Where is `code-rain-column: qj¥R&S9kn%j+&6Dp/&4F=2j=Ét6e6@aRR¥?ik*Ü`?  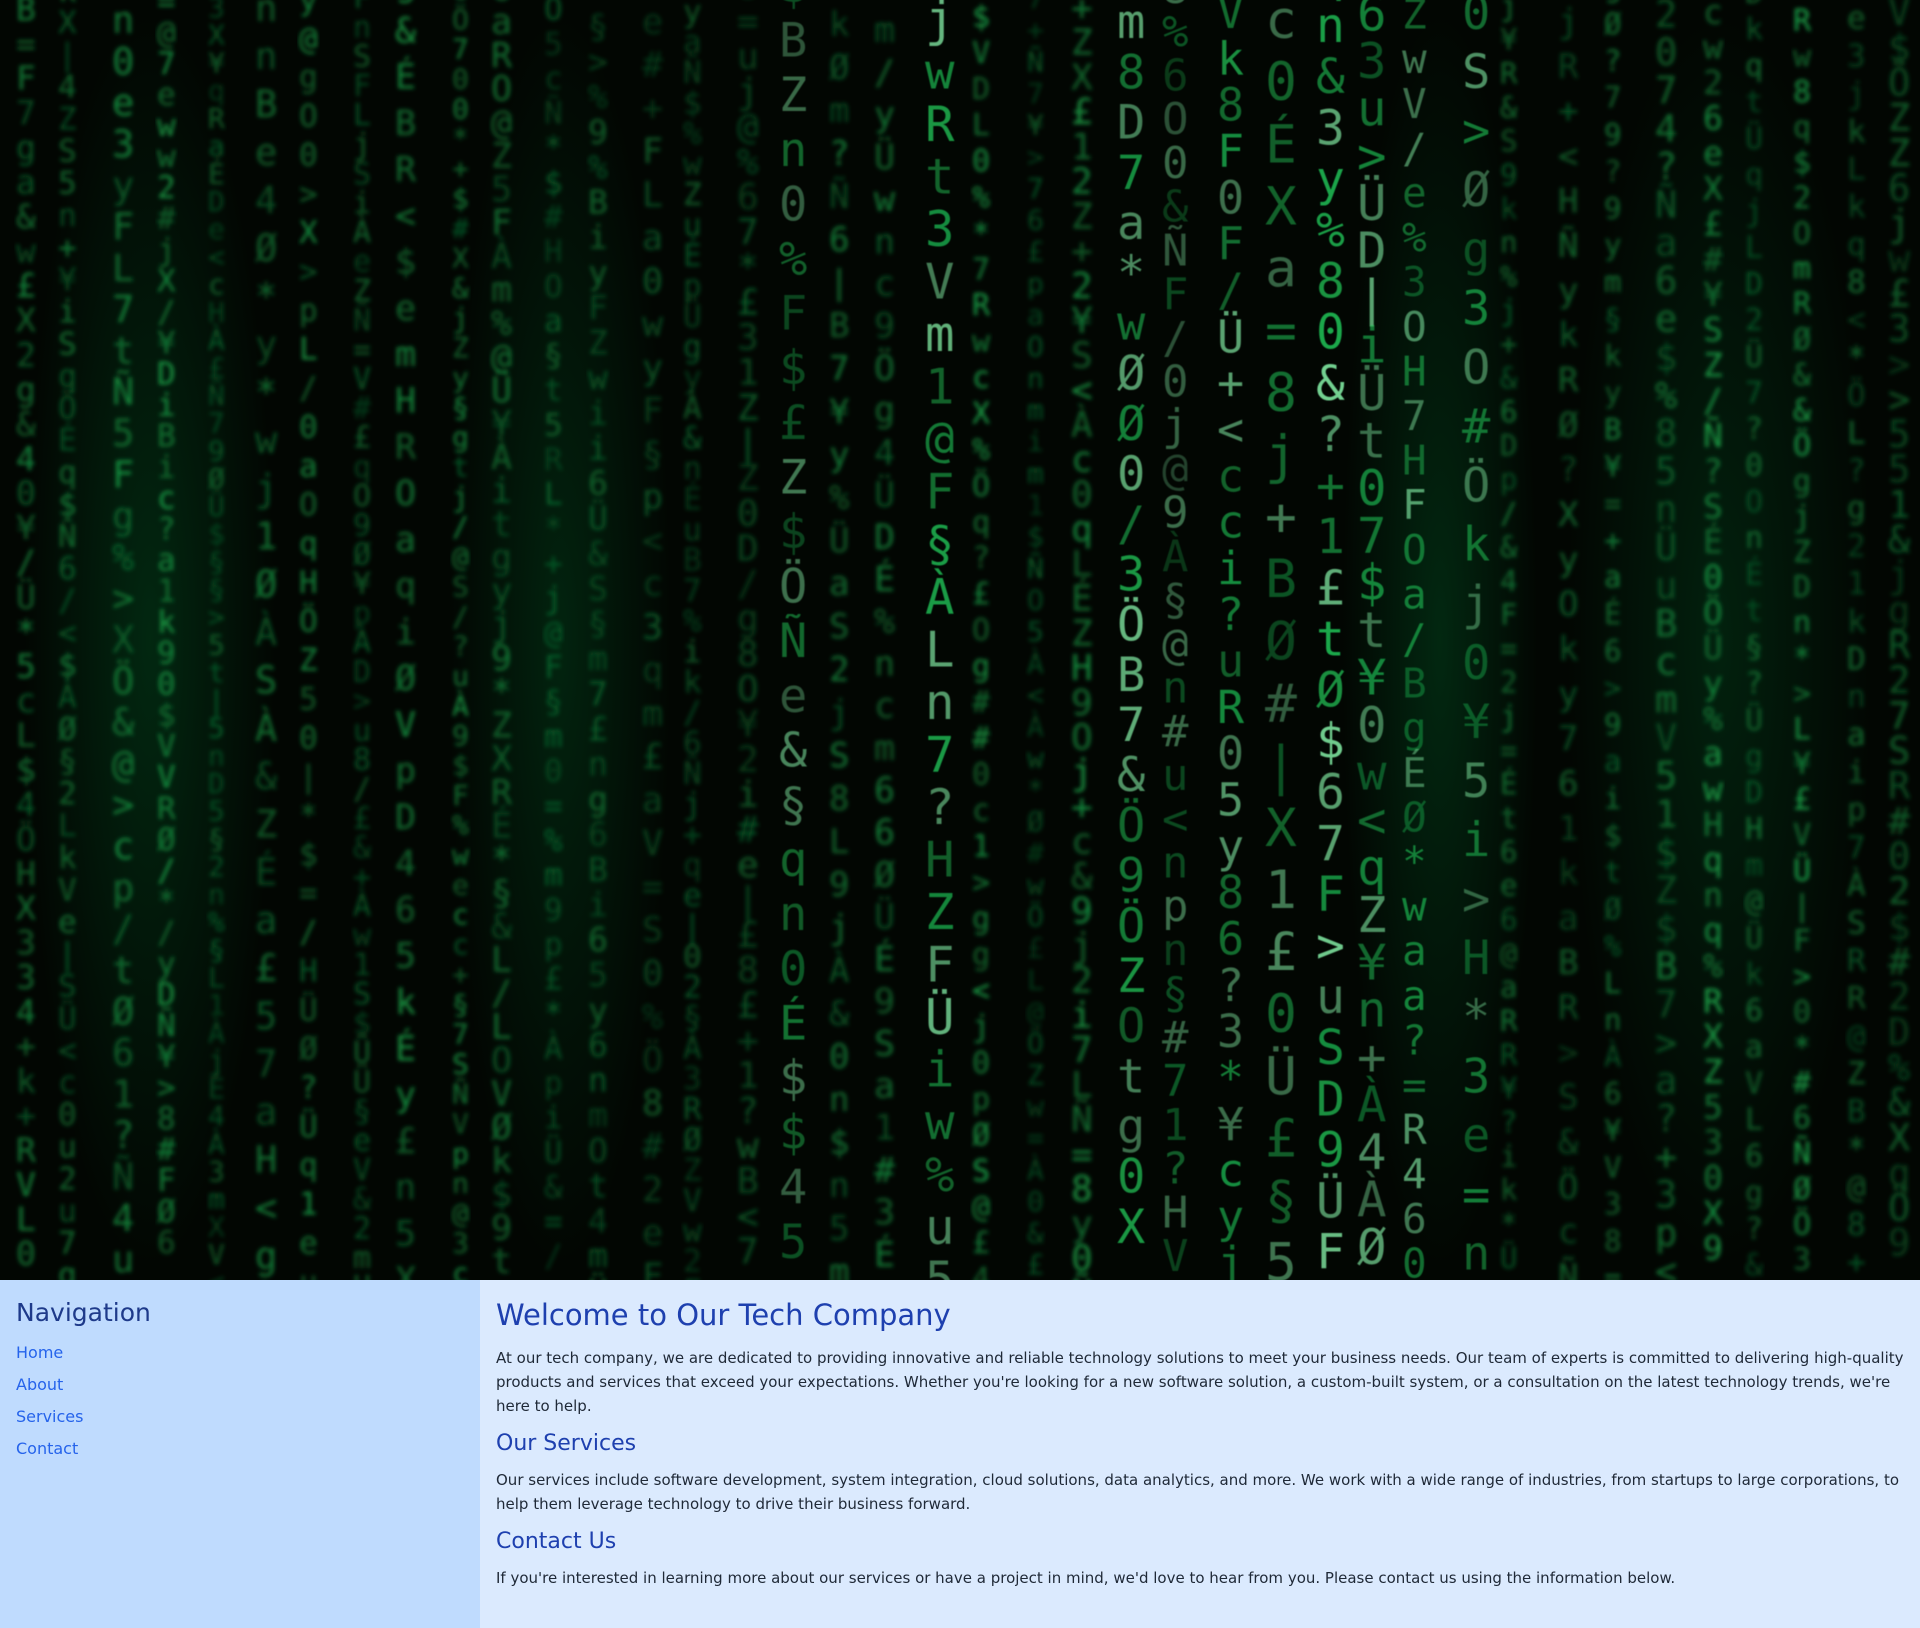 code-rain-column: qj¥R&S9kn%j+&6Dp/&4F=2j=Ét6e6@aRR¥?ik*Ü is located at coordinates (1509, 637).